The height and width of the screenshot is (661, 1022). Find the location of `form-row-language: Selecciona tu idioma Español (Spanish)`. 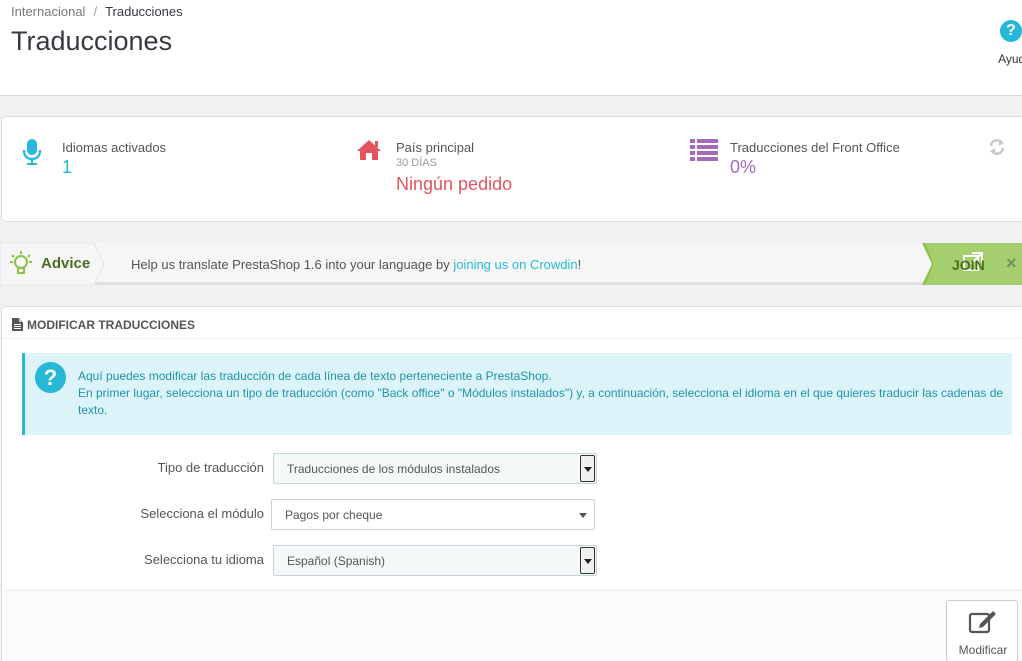

form-row-language: Selecciona tu idioma Español (Spanish) is located at coordinates (502, 560).